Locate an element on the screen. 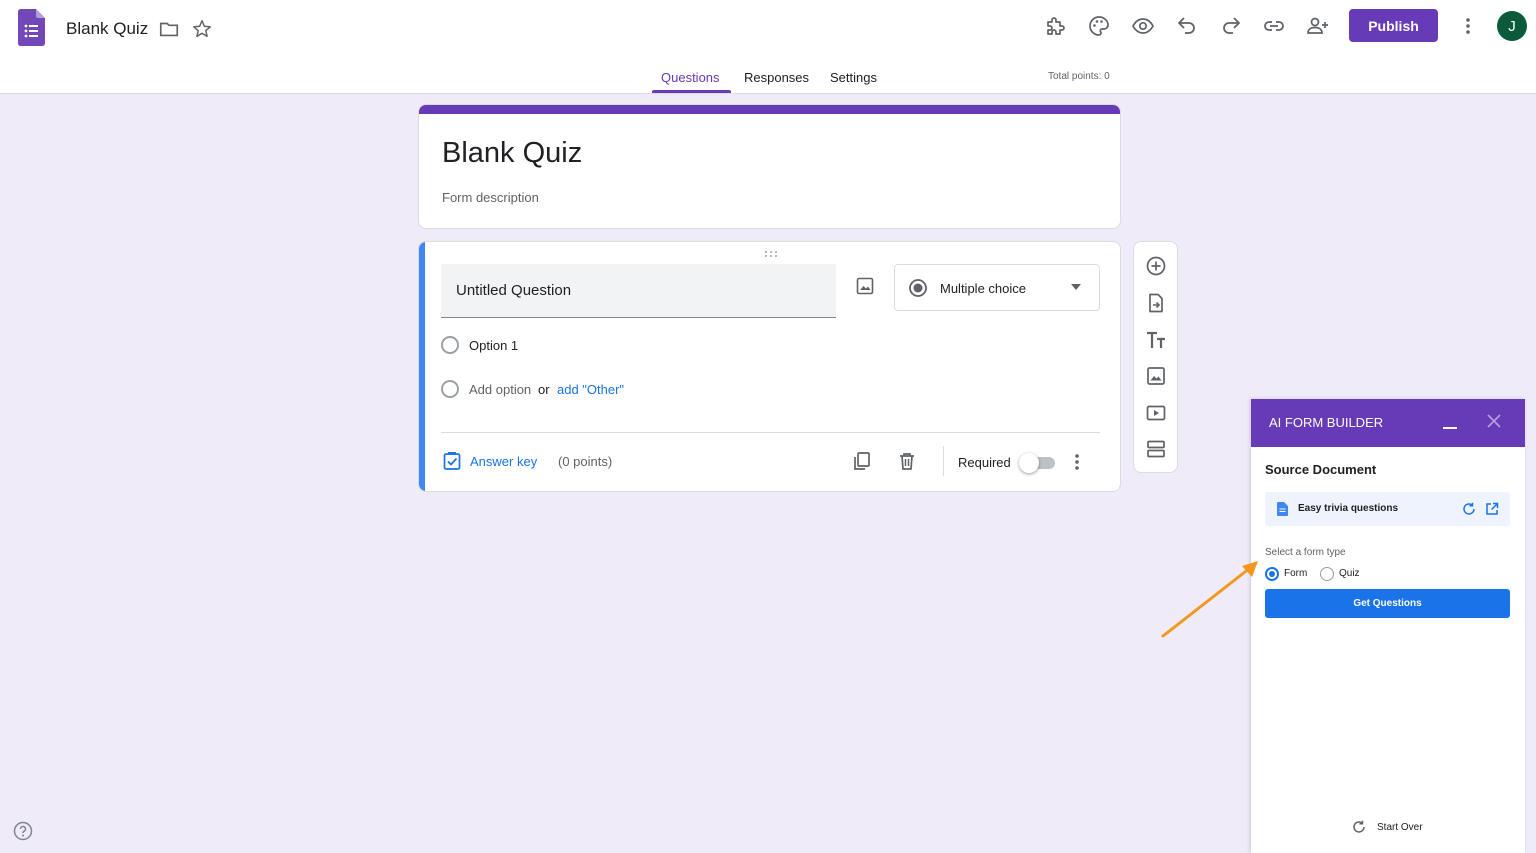 Image resolution: width=1536 pixels, height=853 pixels. open-external-icon is located at coordinates (1492, 509).